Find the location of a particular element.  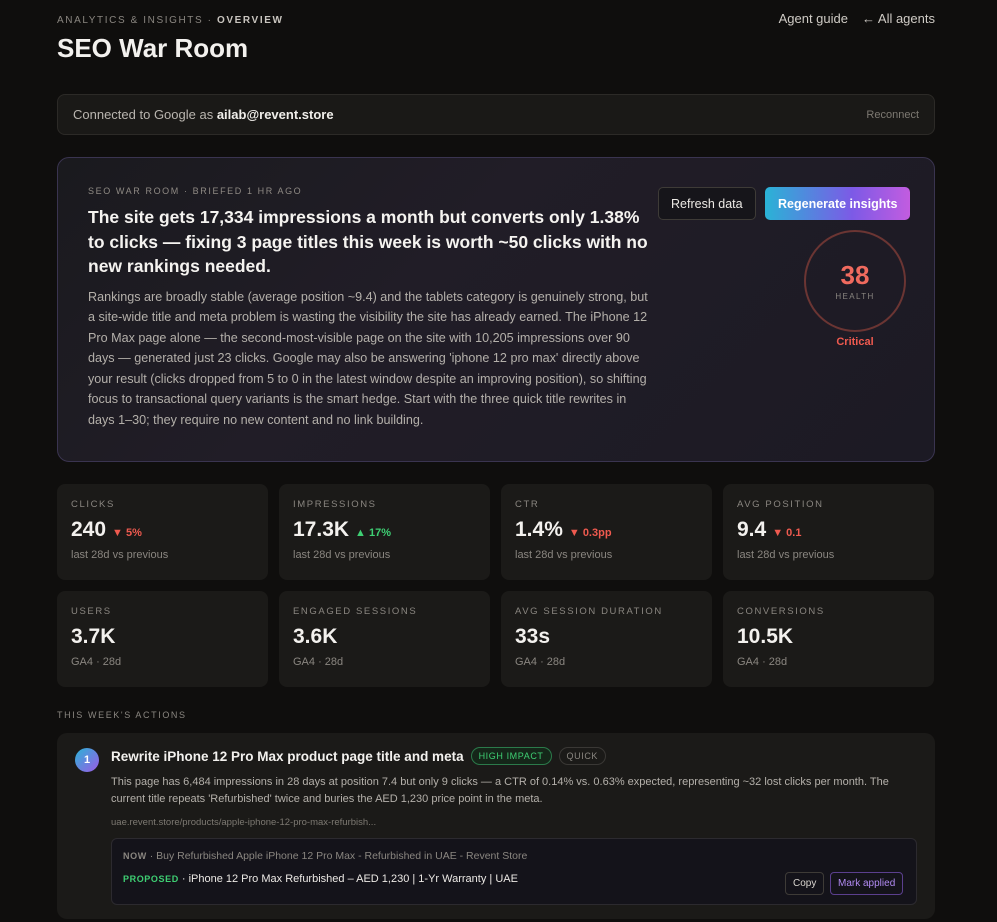

metric-label: AVG SESSION DURATION is located at coordinates (589, 611).